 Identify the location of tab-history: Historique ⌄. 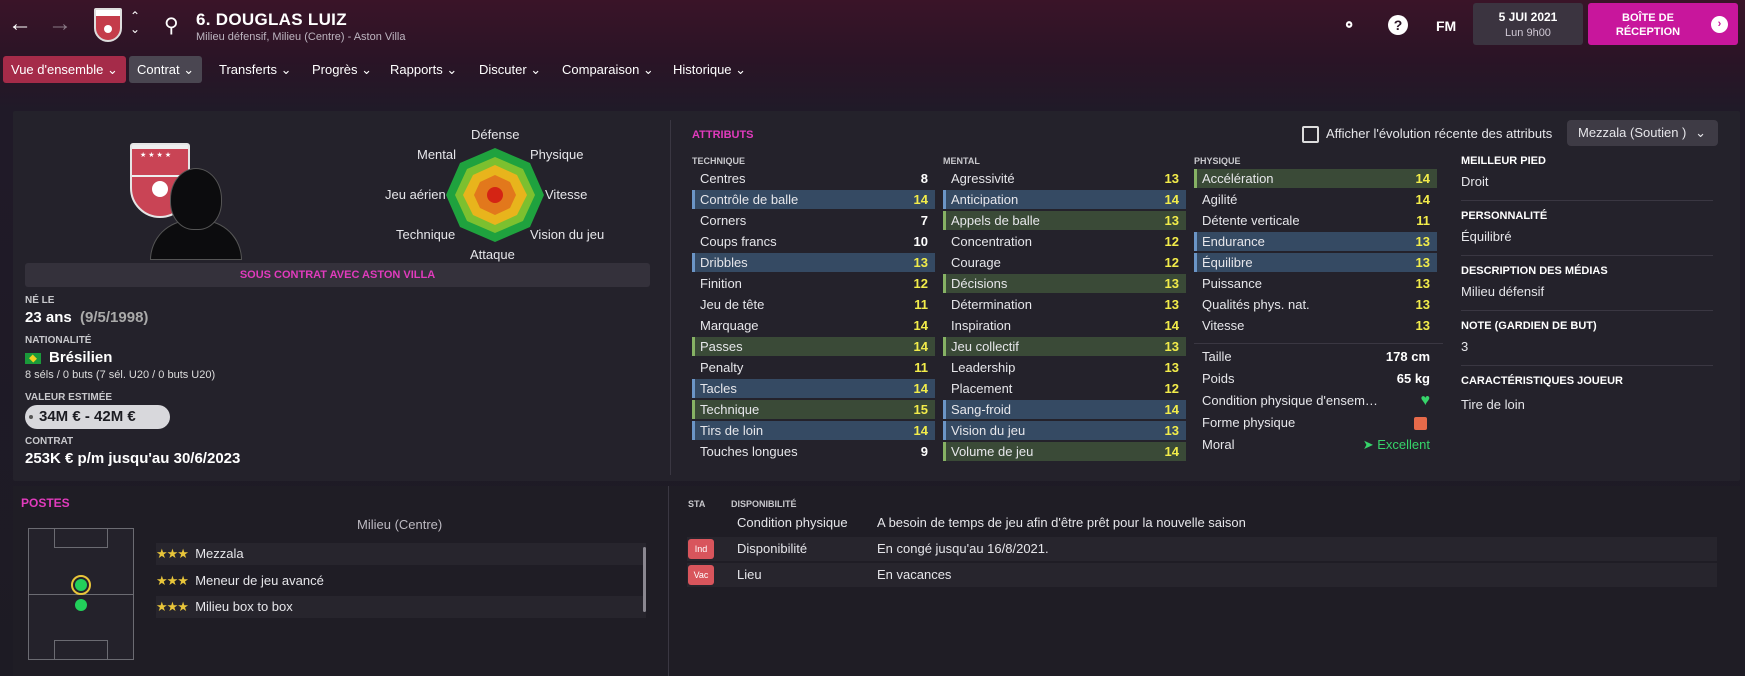
(709, 69).